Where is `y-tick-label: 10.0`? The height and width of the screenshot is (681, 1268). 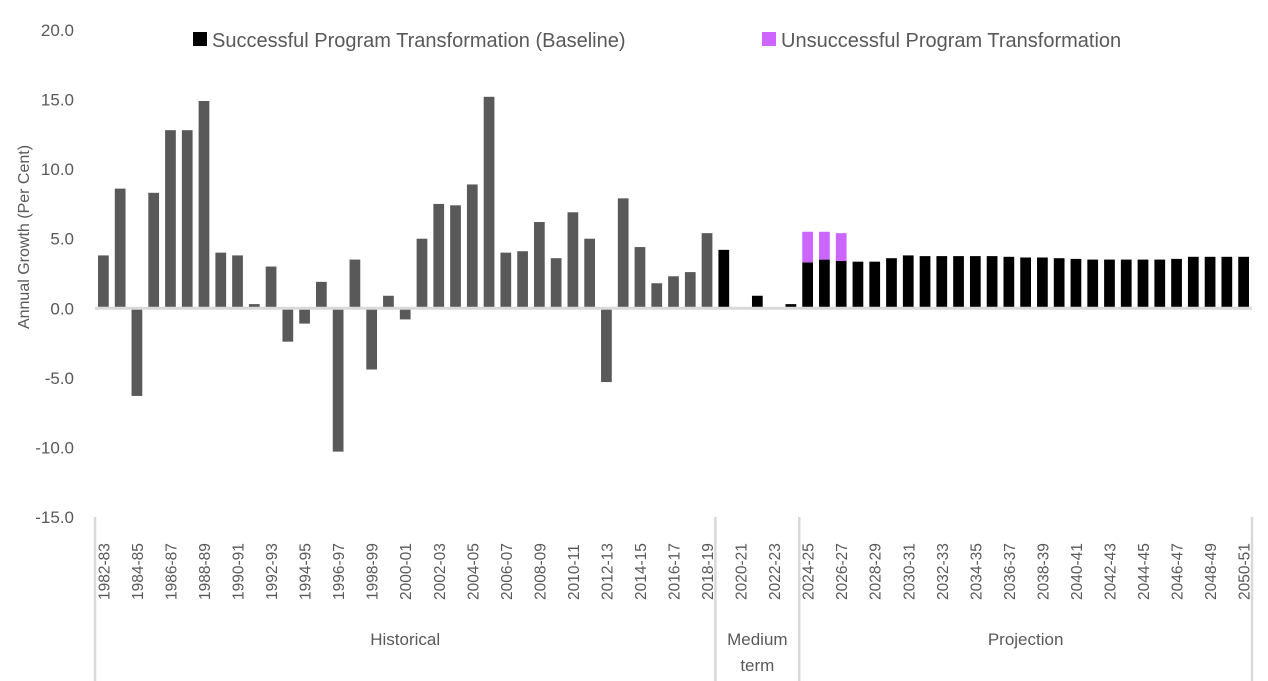 y-tick-label: 10.0 is located at coordinates (57, 169).